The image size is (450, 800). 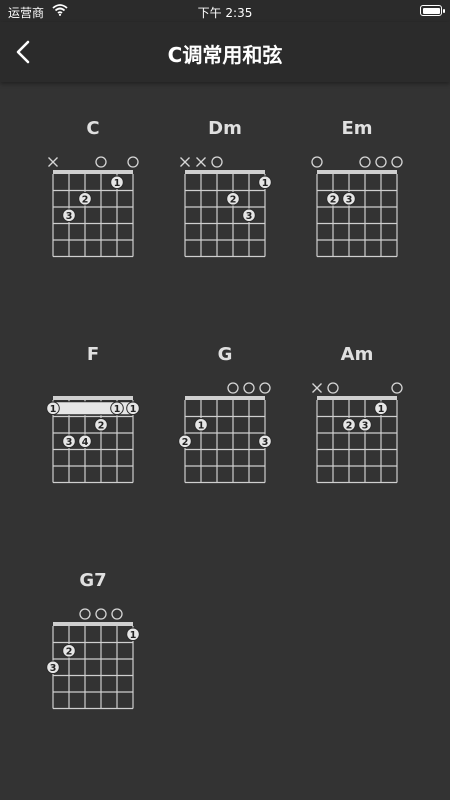 I want to click on navigation-bar: C调常用和弦, so click(x=225, y=52).